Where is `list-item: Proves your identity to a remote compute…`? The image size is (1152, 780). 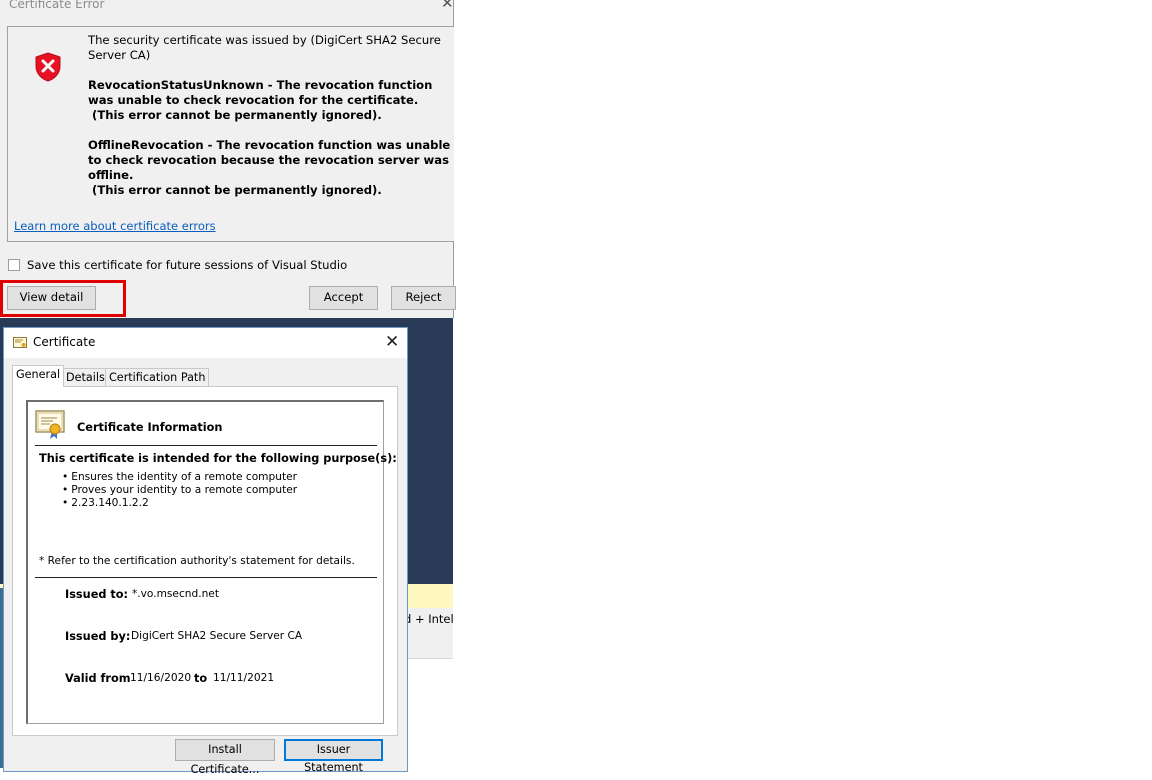
list-item: Proves your identity to a remote compute… is located at coordinates (179, 490).